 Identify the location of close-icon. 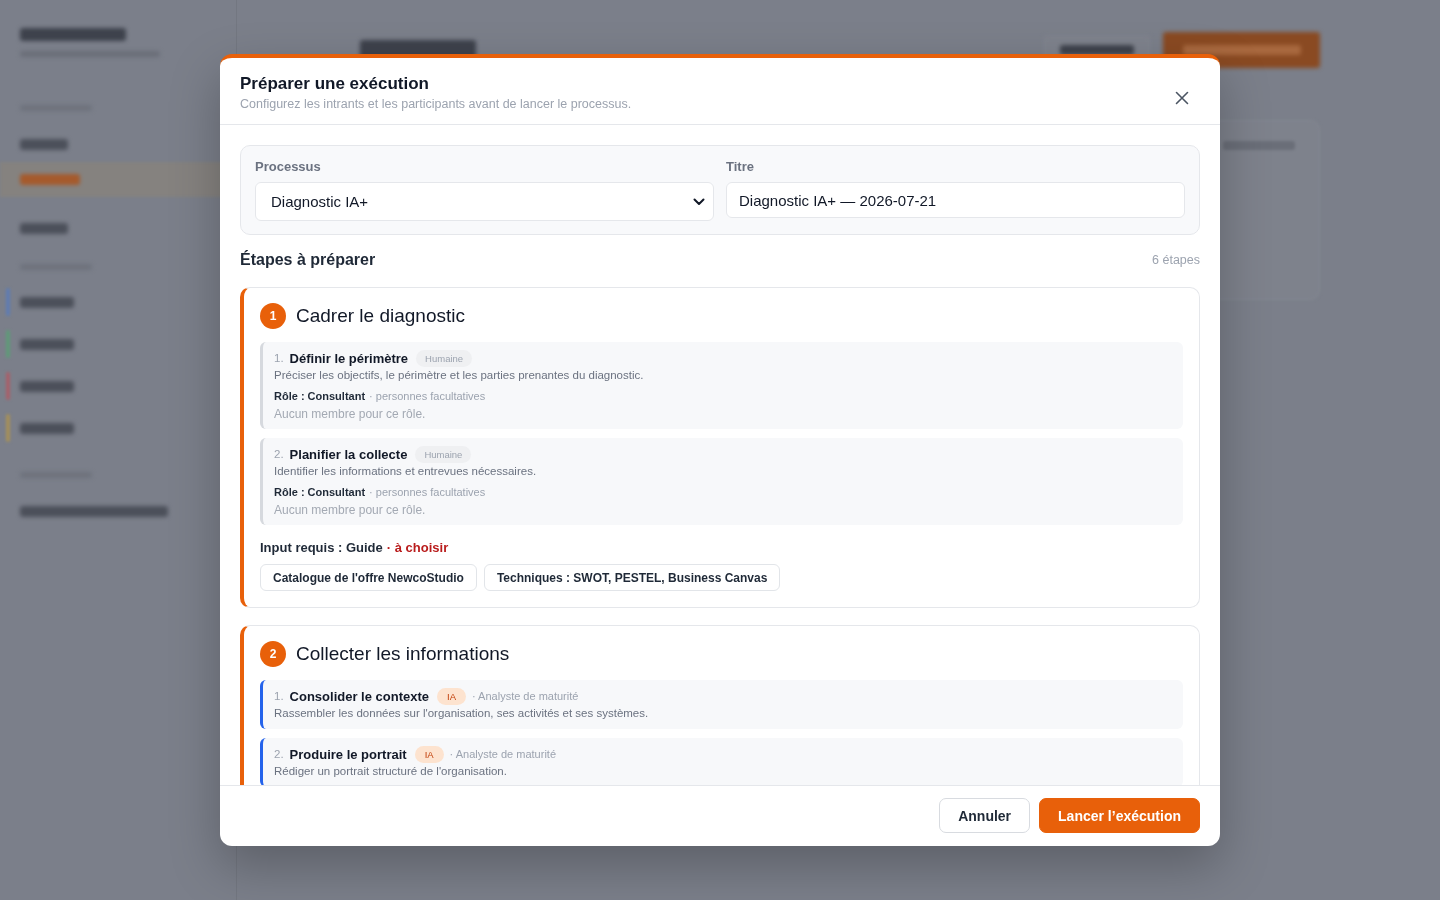
(1182, 98).